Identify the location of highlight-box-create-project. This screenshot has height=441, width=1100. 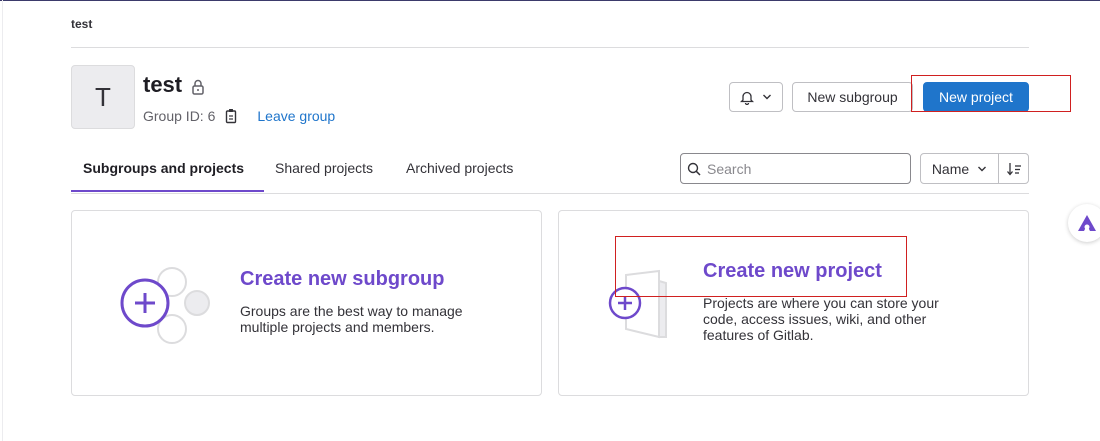
(761, 266).